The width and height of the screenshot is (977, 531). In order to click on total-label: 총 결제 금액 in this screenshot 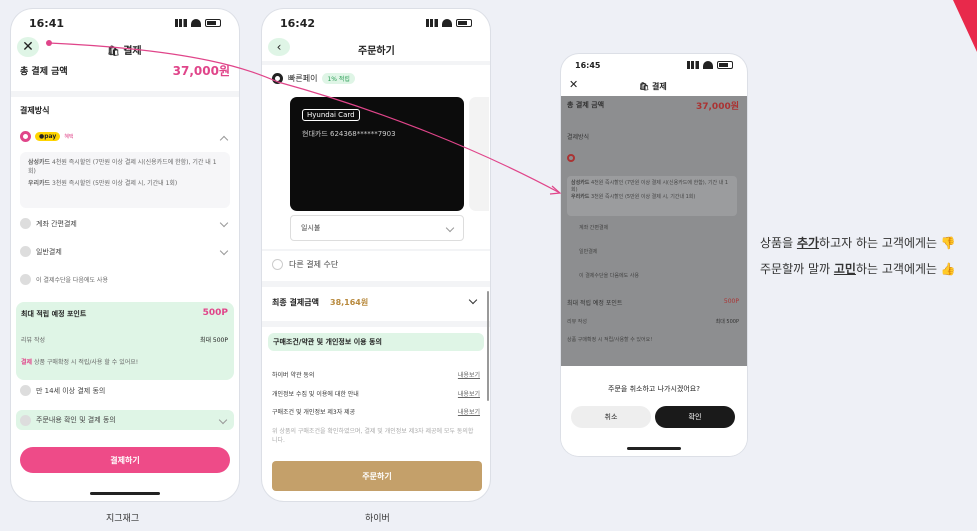, I will do `click(586, 105)`.